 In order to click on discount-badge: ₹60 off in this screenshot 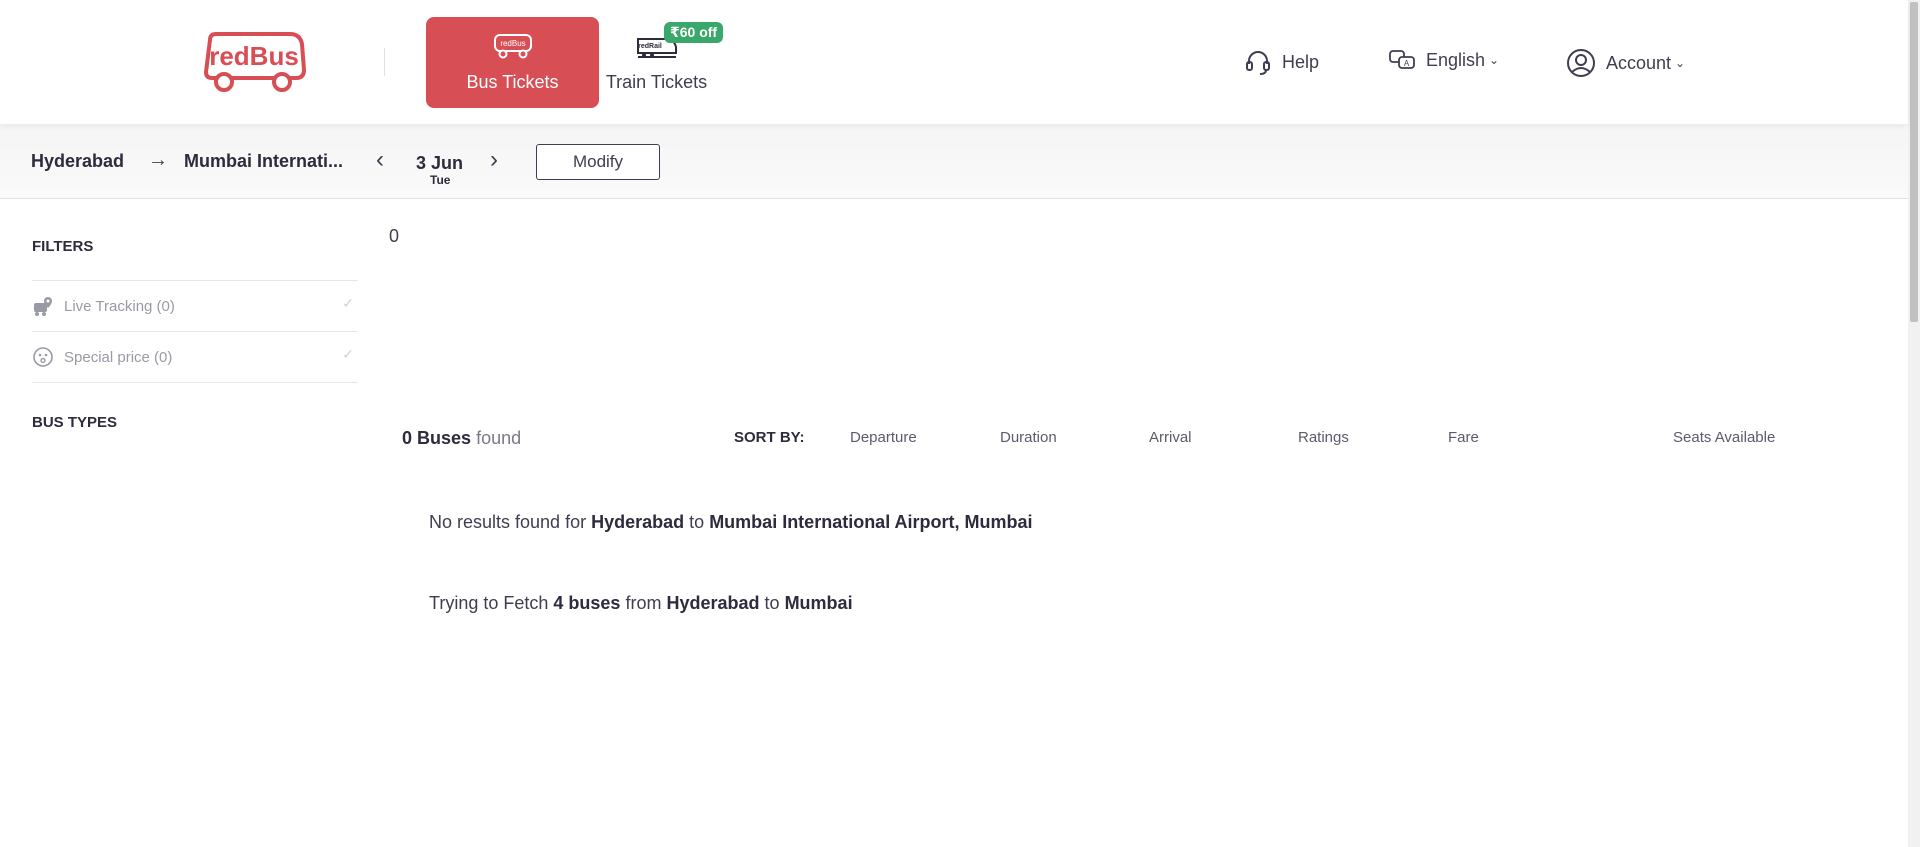, I will do `click(694, 32)`.